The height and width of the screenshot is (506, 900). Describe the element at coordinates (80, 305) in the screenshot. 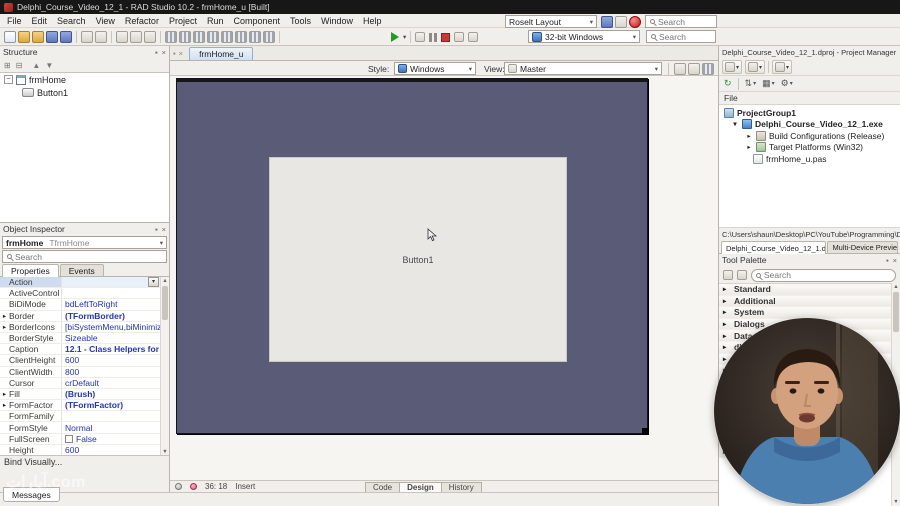

I see `property-row: ▸ BiDiMode bdLeftToRight ▾` at that location.